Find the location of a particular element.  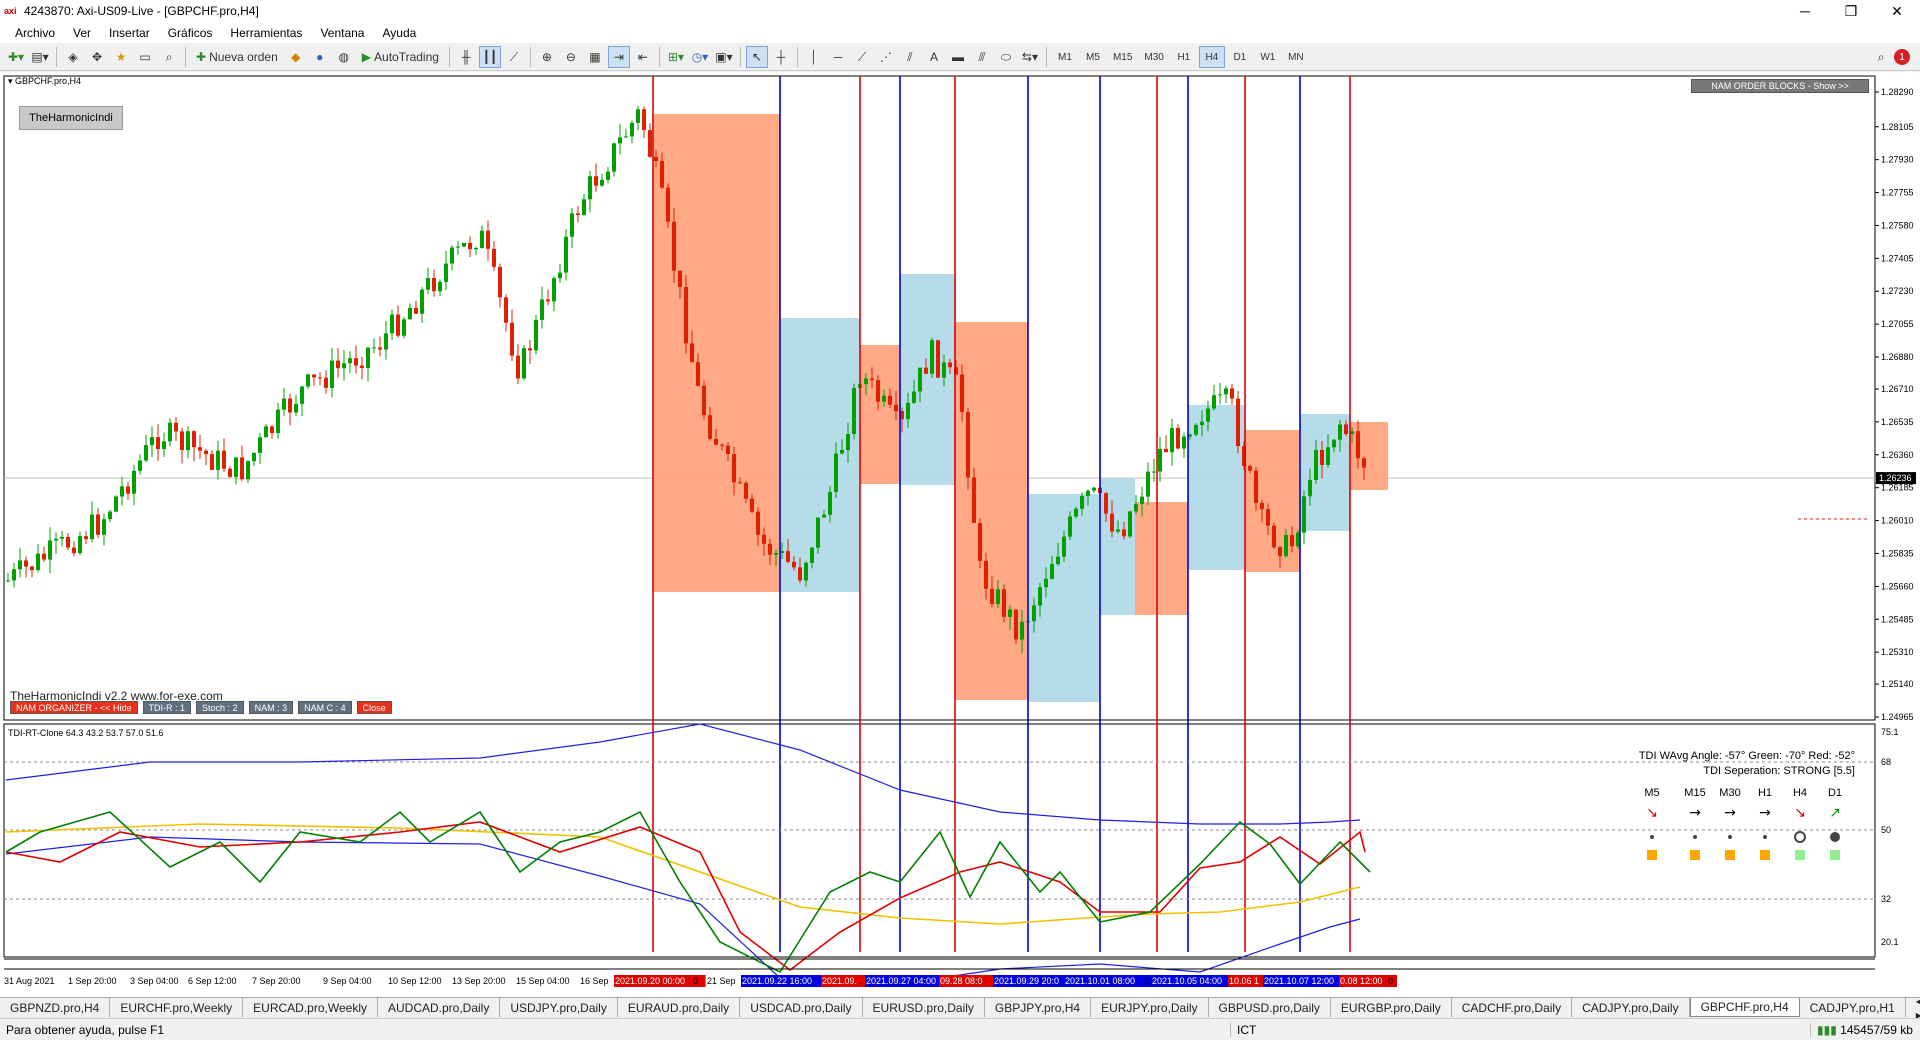

chart-tab: EURUSD.pro,Daily is located at coordinates (924, 1007).